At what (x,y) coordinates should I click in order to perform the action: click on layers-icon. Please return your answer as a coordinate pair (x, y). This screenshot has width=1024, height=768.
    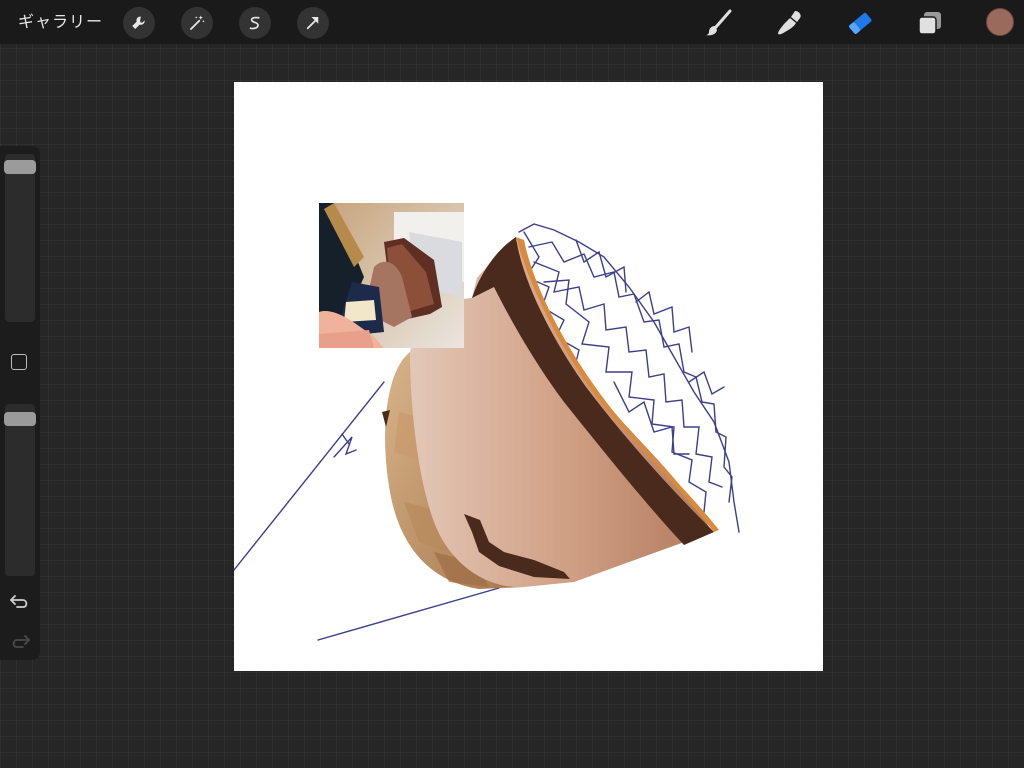
    Looking at the image, I should click on (930, 23).